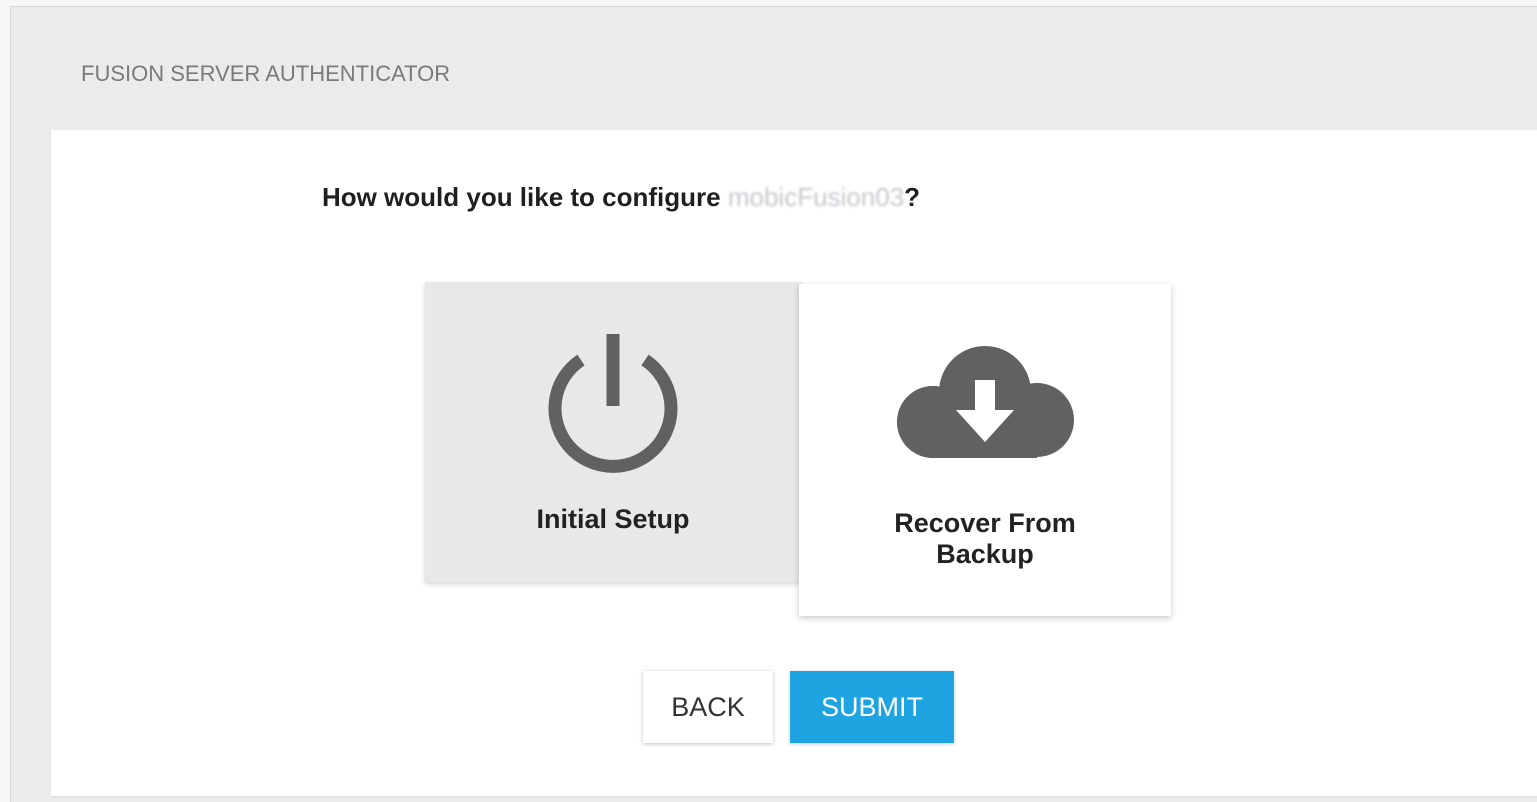  I want to click on back-button: BACK, so click(708, 707).